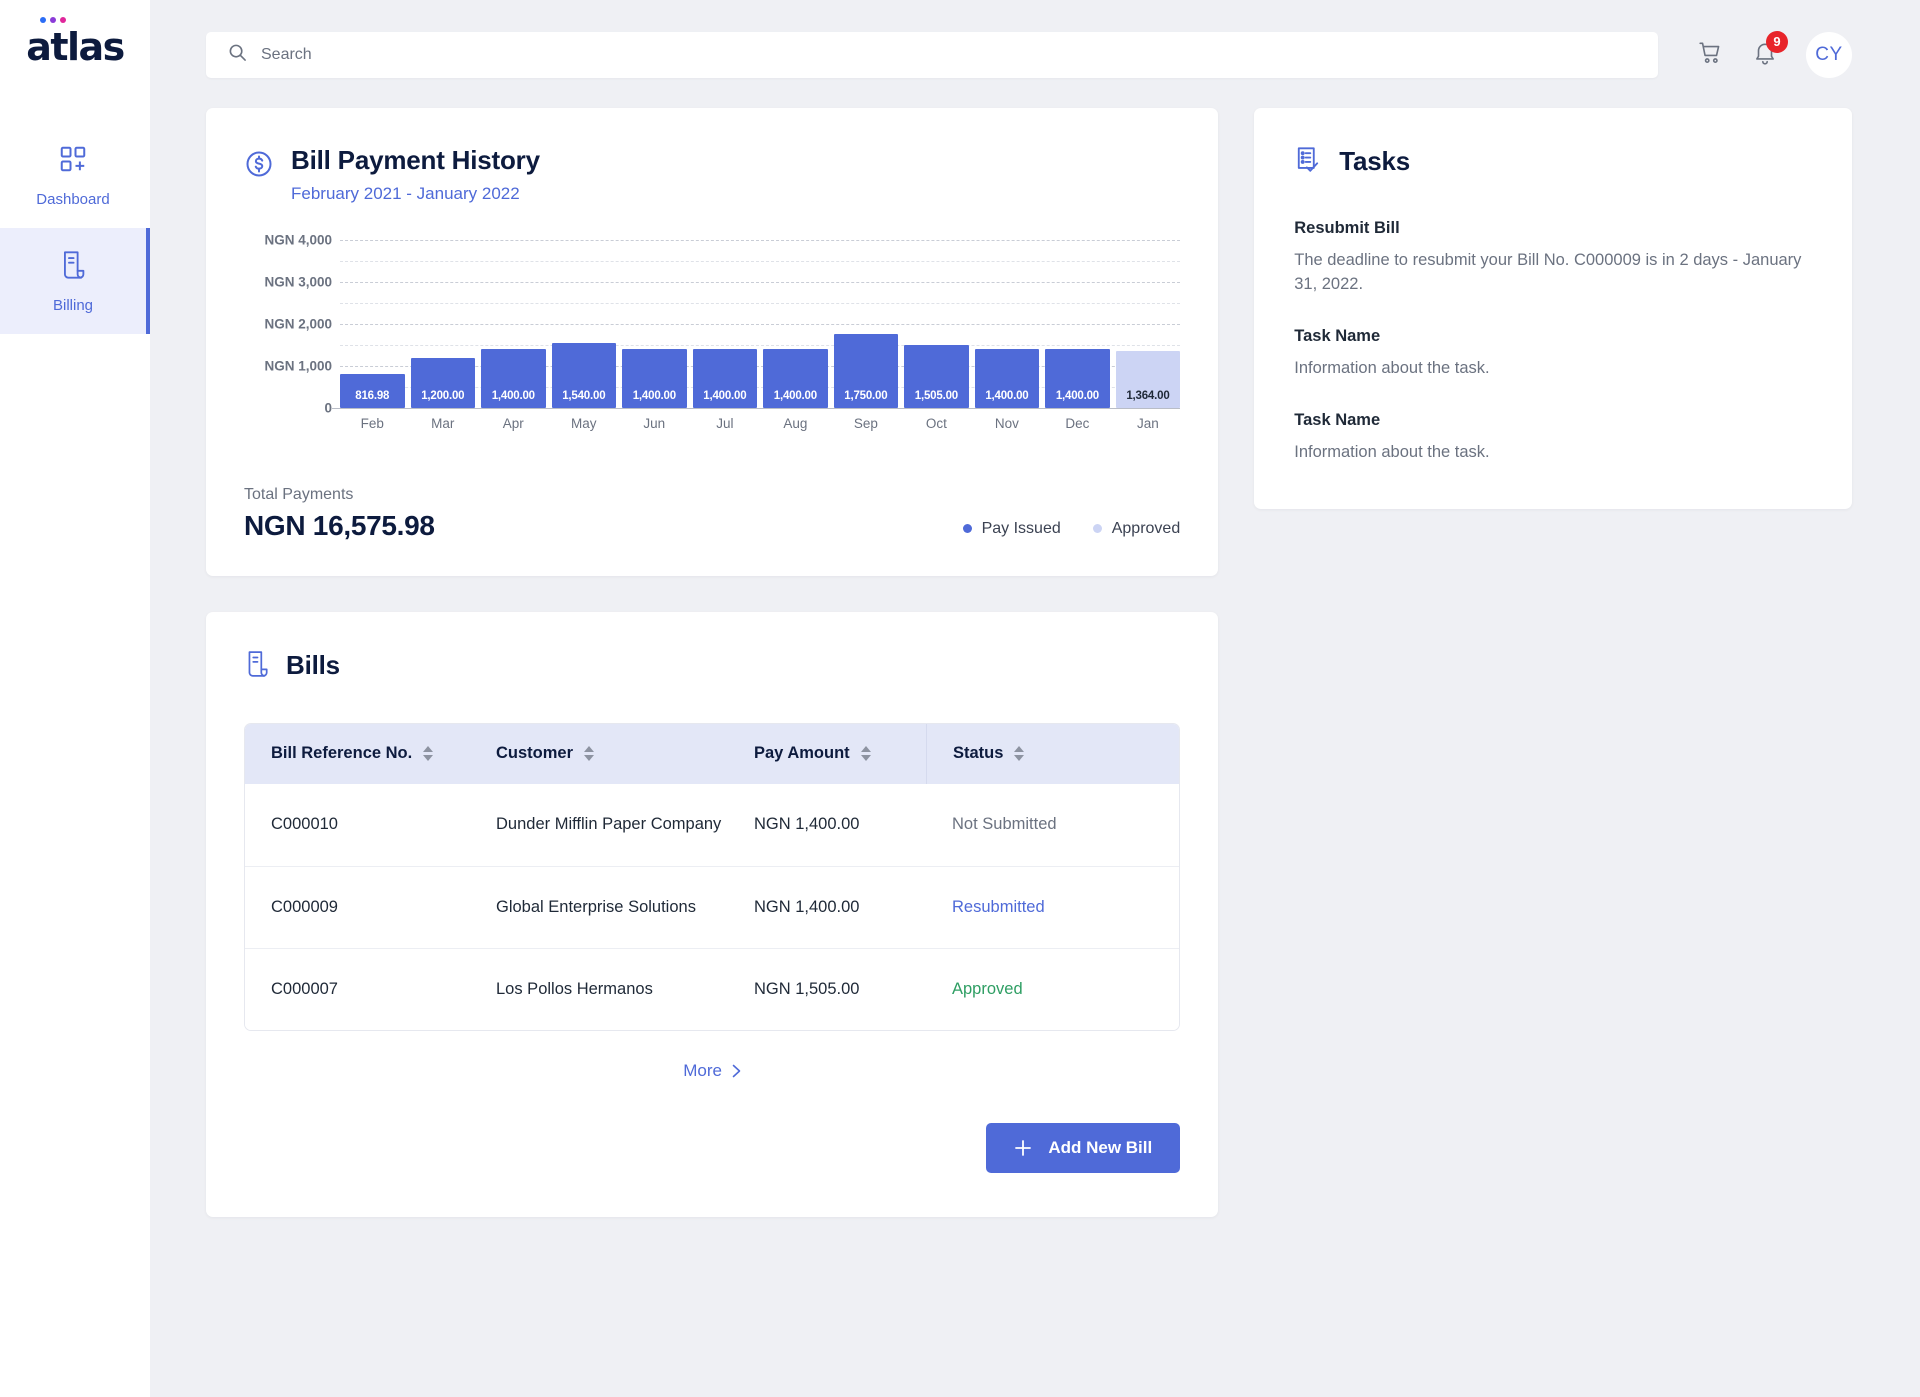  What do you see at coordinates (405, 193) in the screenshot?
I see `chart-date-range: February 2021 - January 2022` at bounding box center [405, 193].